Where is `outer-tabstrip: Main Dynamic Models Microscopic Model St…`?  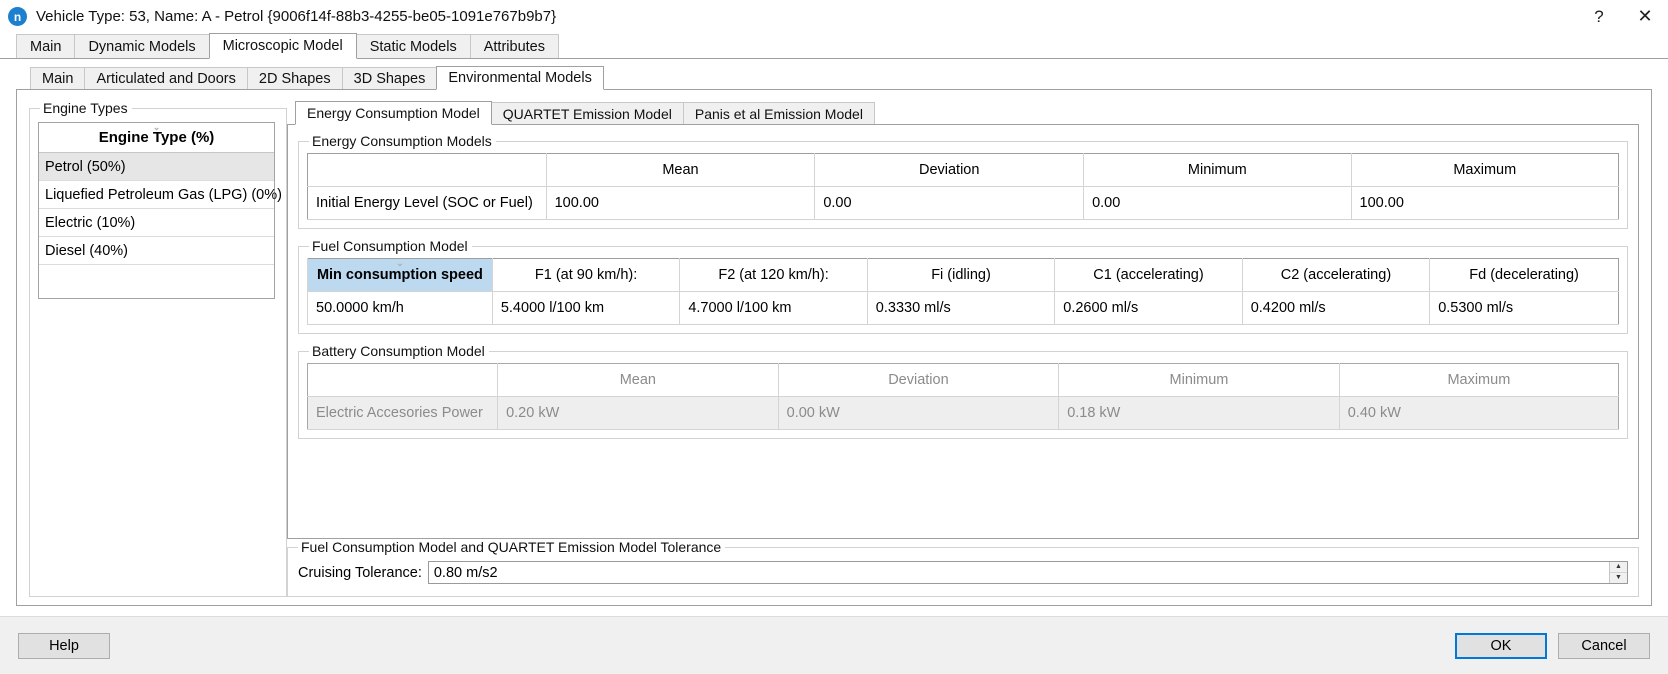 outer-tabstrip: Main Dynamic Models Microscopic Model St… is located at coordinates (834, 46).